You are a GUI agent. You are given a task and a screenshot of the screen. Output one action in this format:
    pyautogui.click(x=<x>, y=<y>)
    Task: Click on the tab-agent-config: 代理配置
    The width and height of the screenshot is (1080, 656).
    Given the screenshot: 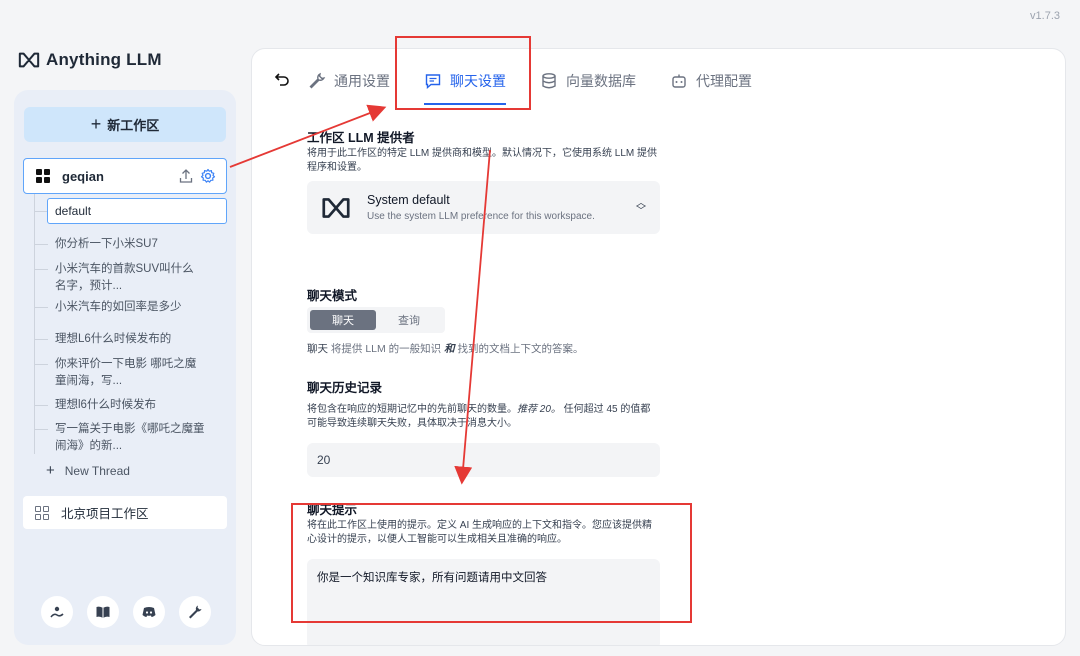 What is the action you would take?
    pyautogui.click(x=711, y=88)
    